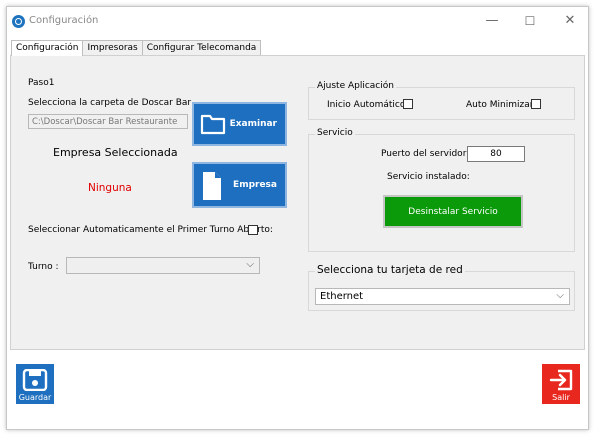  I want to click on examinar-label: Examinar, so click(253, 124).